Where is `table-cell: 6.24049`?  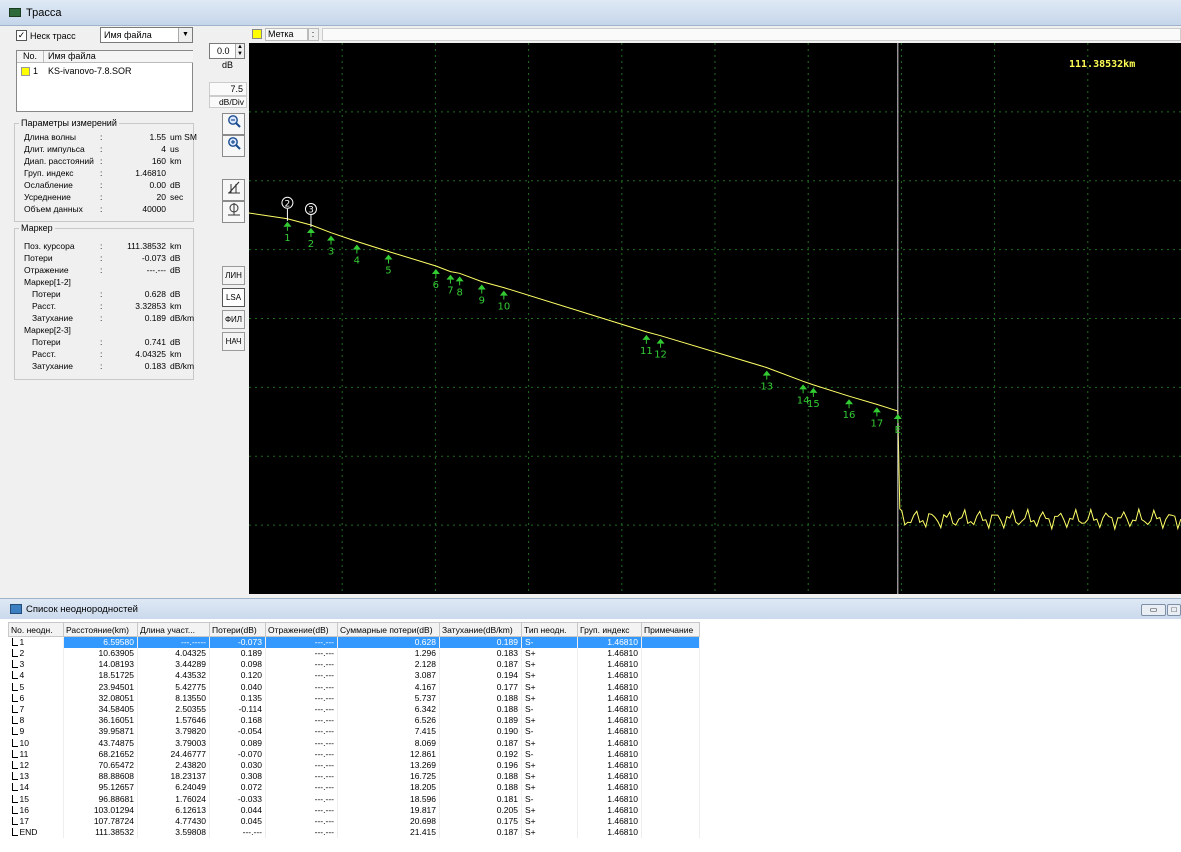
table-cell: 6.24049 is located at coordinates (173, 788).